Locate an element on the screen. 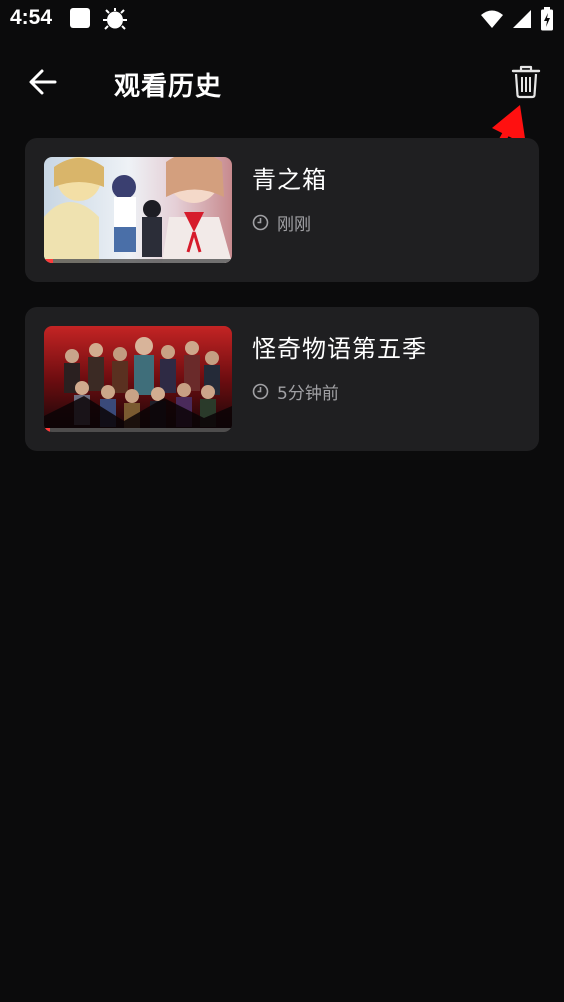 The height and width of the screenshot is (1002, 564). arrow-left-icon is located at coordinates (43, 82).